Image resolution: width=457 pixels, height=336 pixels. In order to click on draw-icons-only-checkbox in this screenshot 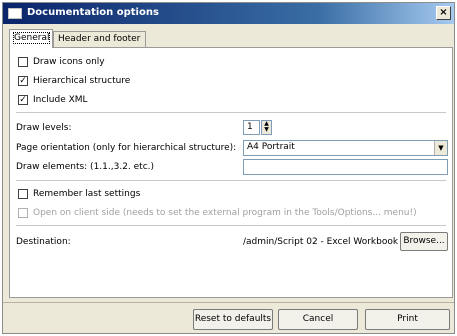, I will do `click(23, 62)`.